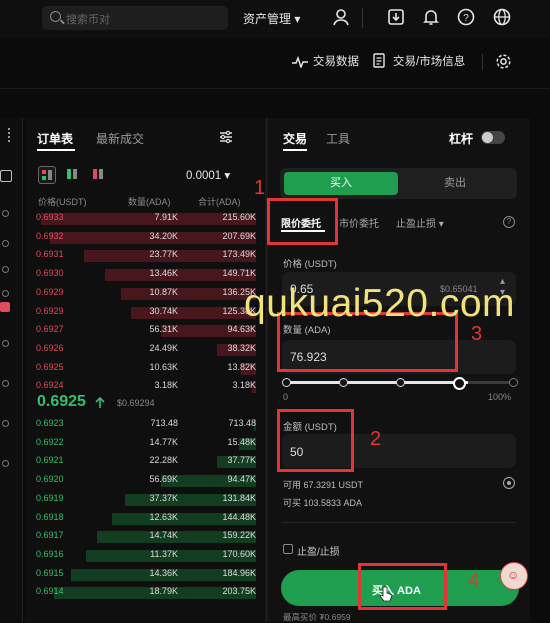 This screenshot has width=550, height=623. Describe the element at coordinates (146, 331) in the screenshot. I see `ask-row: 0.6927 56.31K 94.63K` at that location.